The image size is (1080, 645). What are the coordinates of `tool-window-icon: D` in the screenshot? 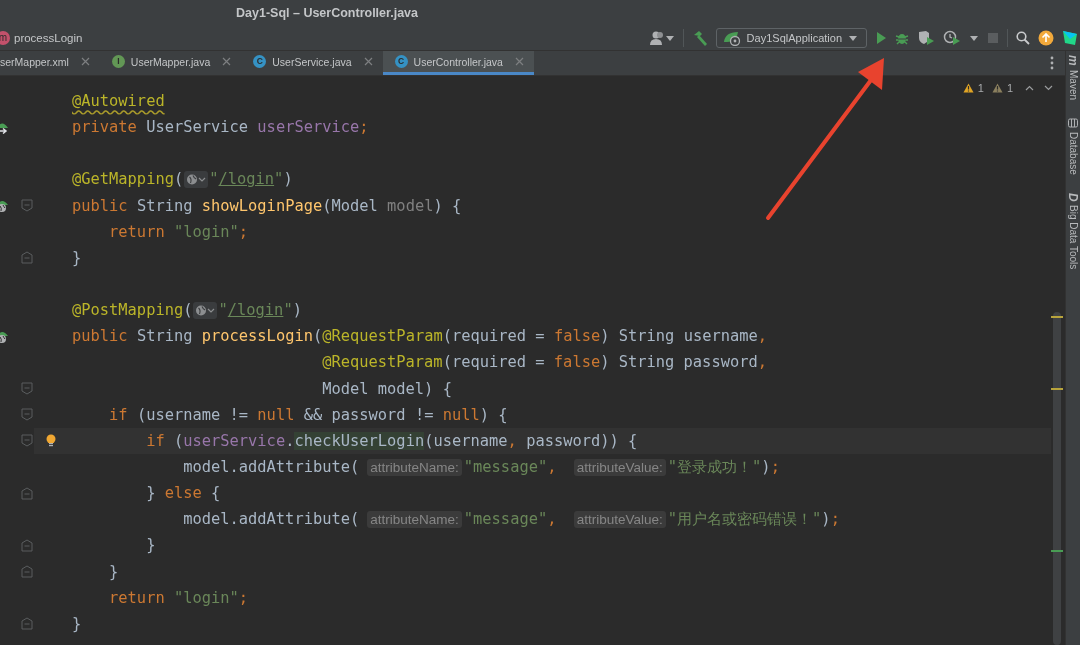 It's located at (1073, 197).